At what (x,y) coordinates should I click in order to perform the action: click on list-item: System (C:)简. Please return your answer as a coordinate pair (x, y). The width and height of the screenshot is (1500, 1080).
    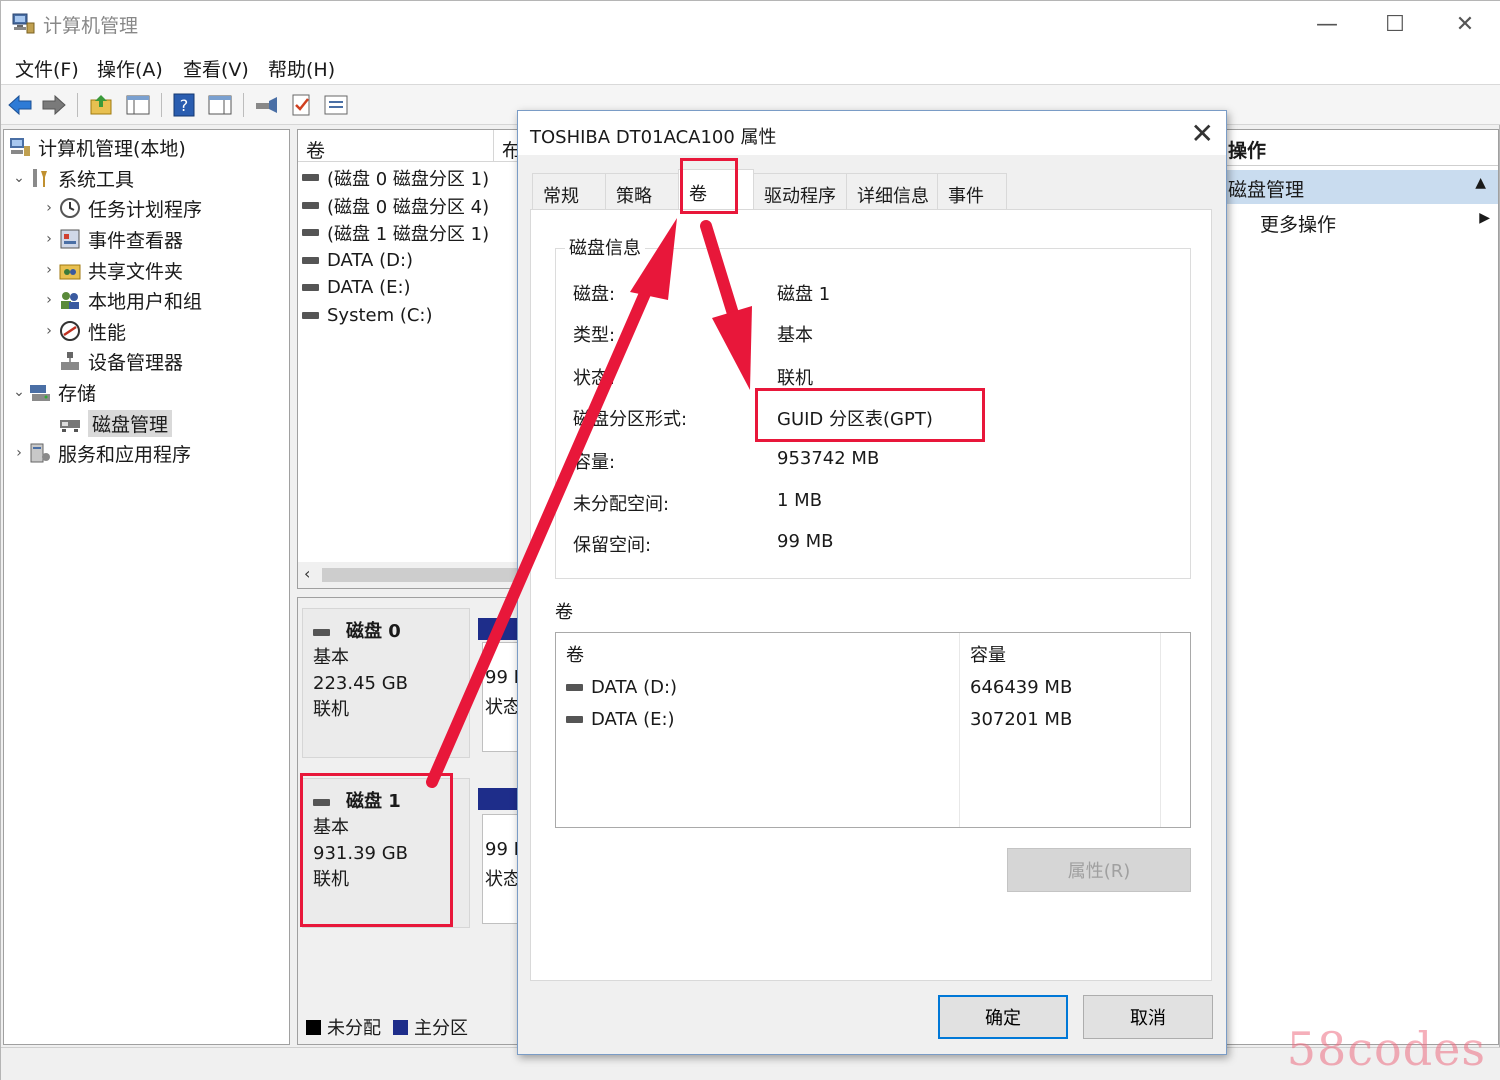
    Looking at the image, I should click on (423, 315).